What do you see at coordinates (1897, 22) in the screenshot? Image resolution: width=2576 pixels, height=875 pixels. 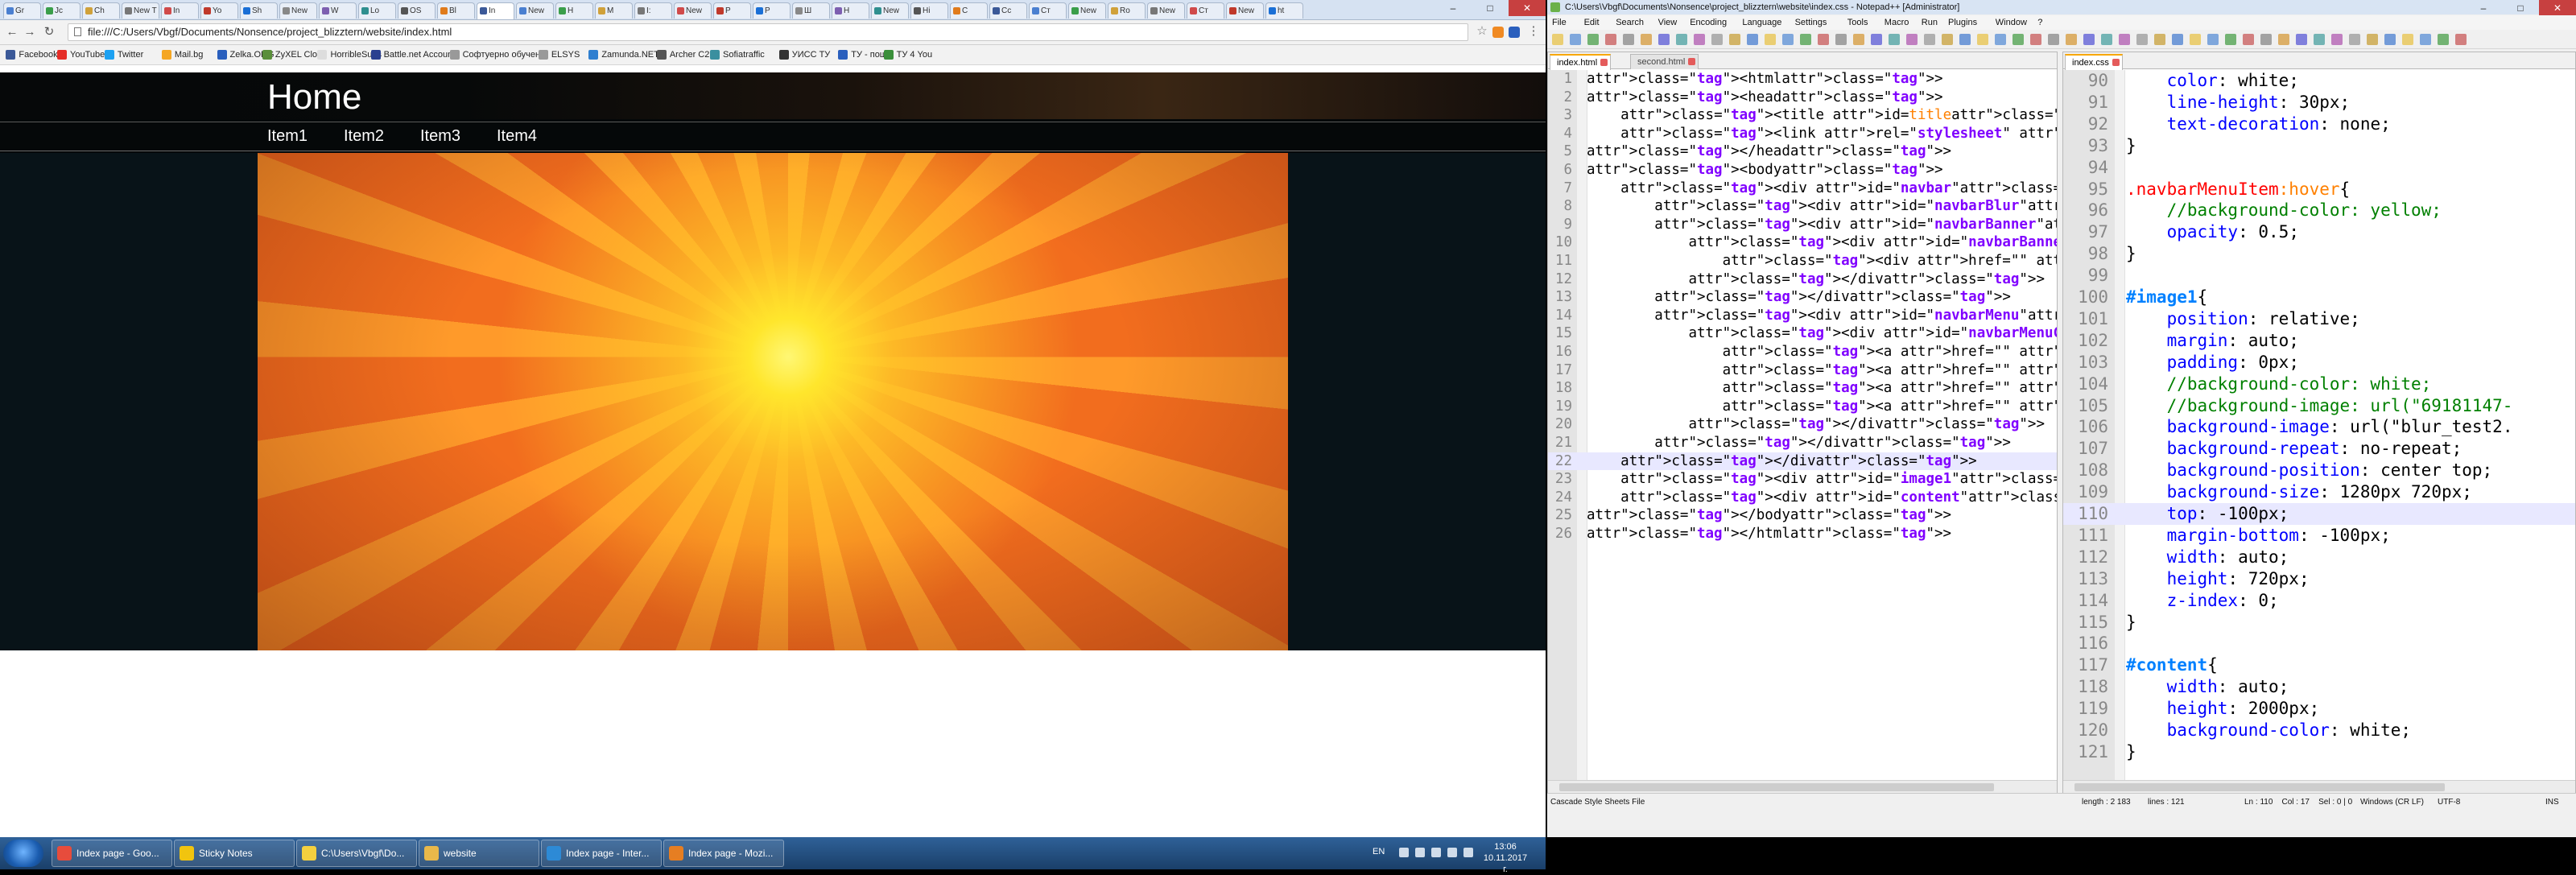 I see `npp-menu-item: Macro` at bounding box center [1897, 22].